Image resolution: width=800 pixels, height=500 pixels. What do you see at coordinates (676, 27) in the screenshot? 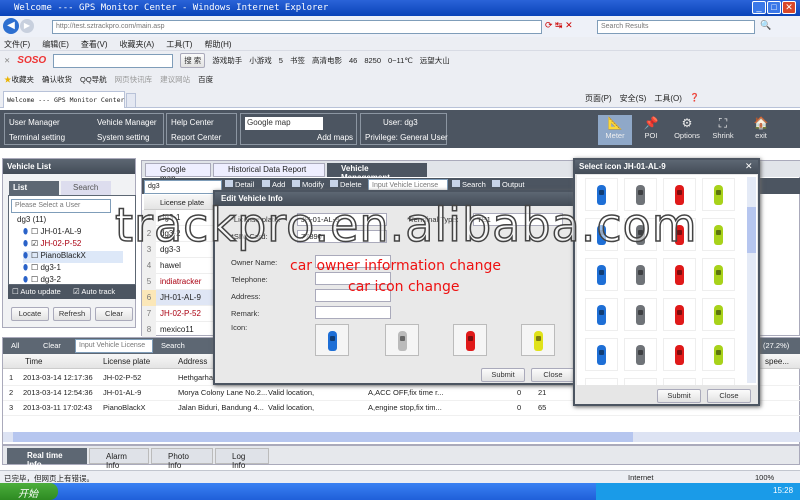
I see `search-input: Search Results` at bounding box center [676, 27].